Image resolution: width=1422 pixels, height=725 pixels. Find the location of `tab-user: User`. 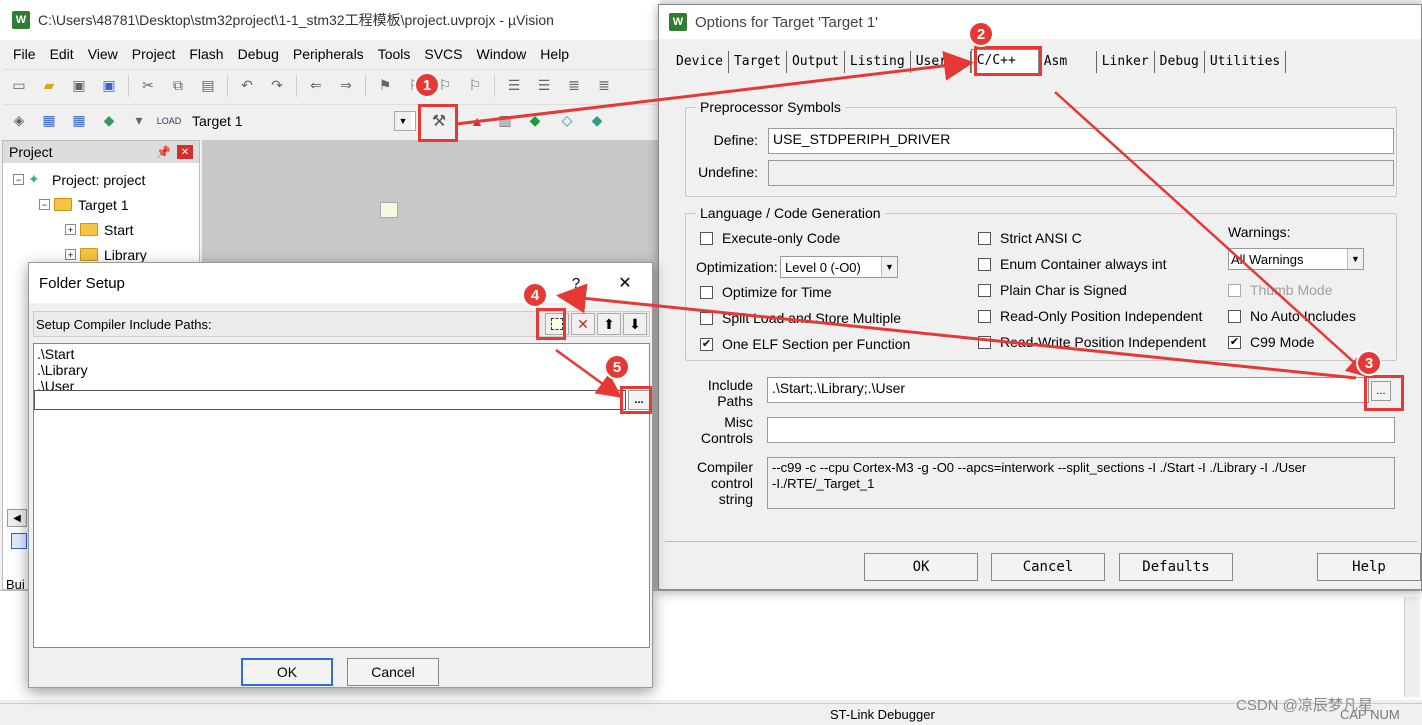

tab-user: User is located at coordinates (940, 62).